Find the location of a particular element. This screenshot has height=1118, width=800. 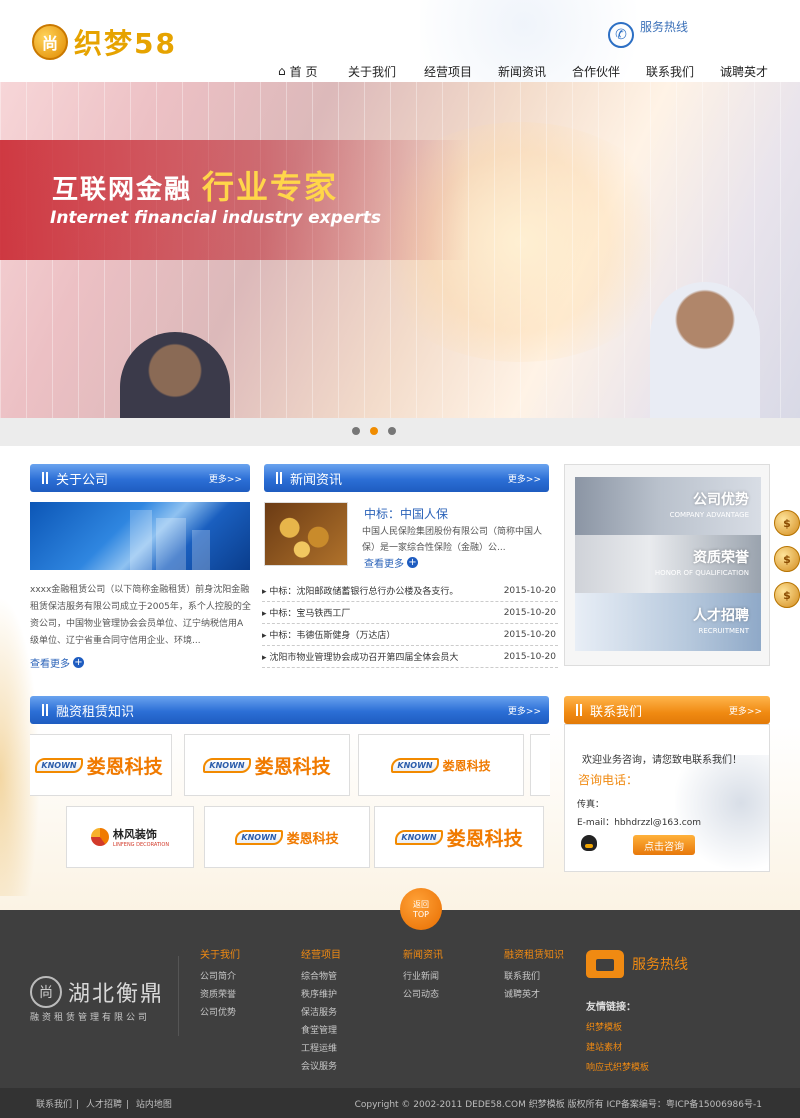

news-coins-image is located at coordinates (306, 534).